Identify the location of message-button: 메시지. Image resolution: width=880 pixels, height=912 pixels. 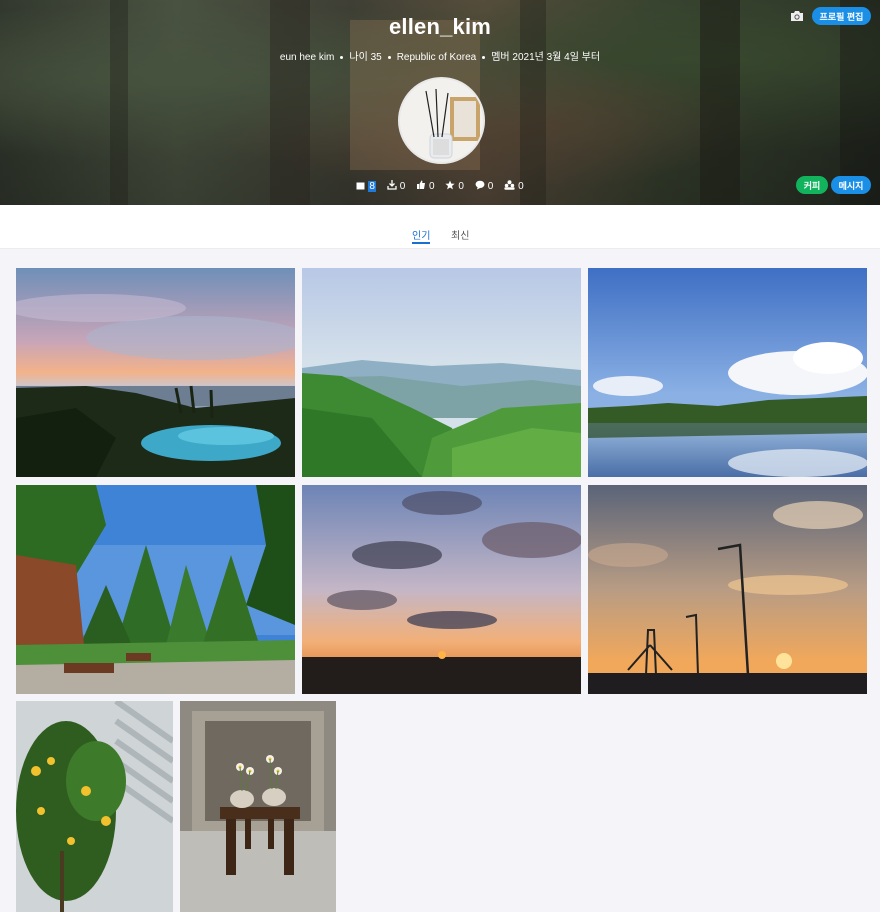
(851, 185).